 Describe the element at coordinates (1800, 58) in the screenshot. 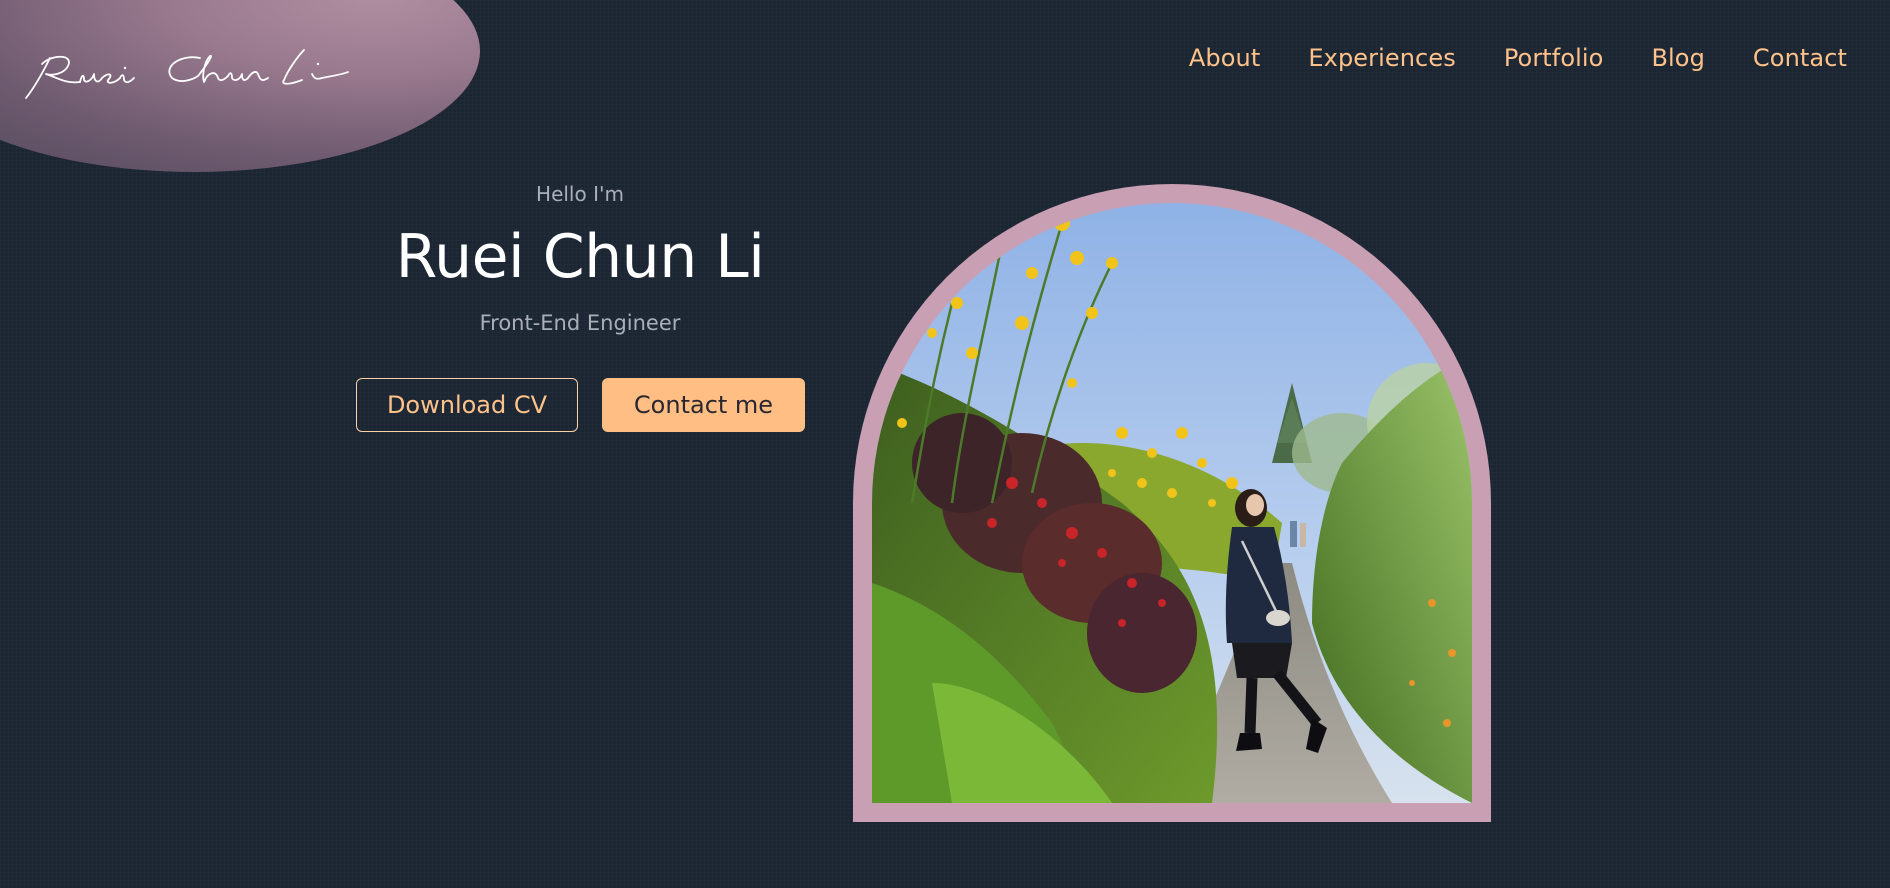

I see `nav-link-contact: Contact` at that location.